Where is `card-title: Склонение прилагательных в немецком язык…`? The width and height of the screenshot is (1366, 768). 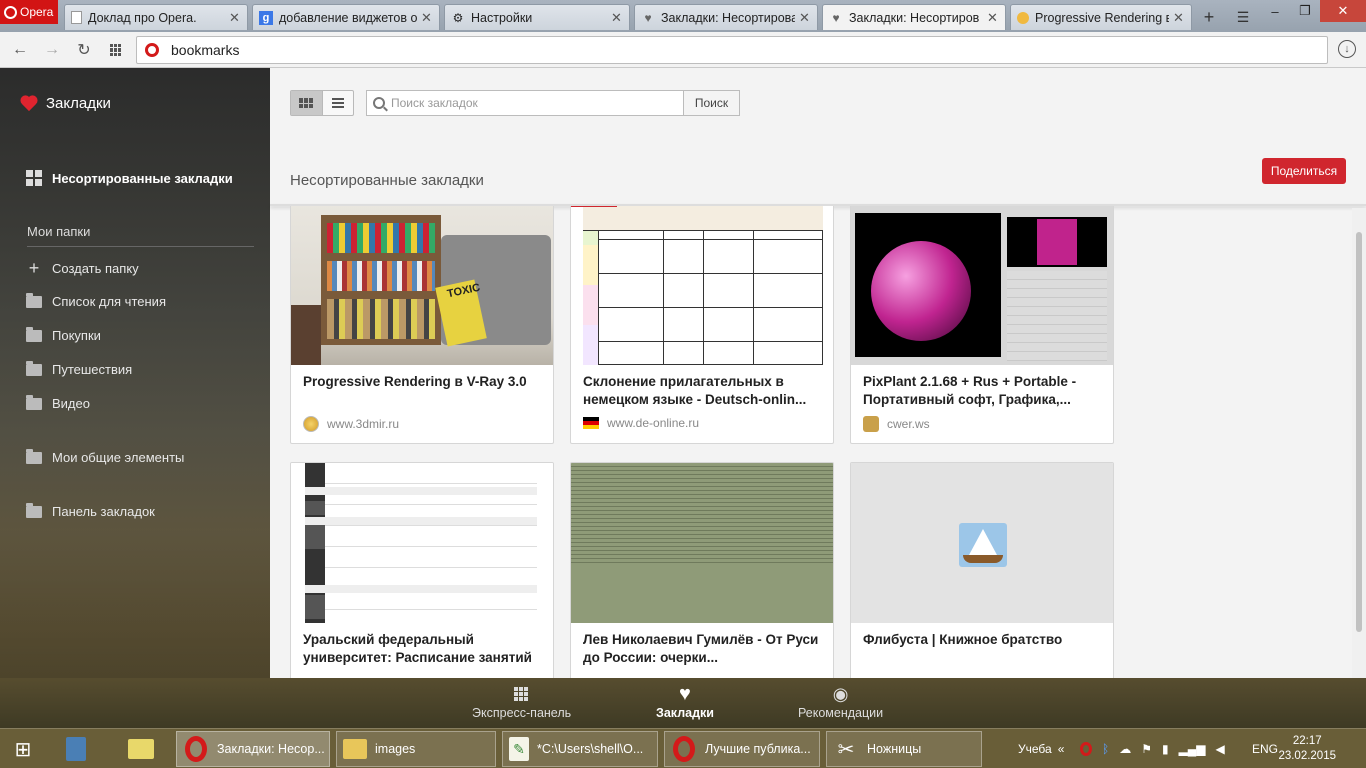
card-title: Склонение прилагательных в немецком язык… is located at coordinates (695, 390).